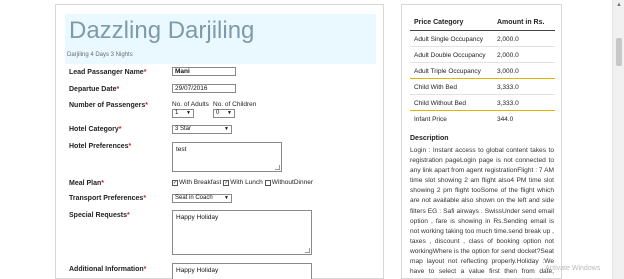  What do you see at coordinates (108, 72) in the screenshot?
I see `lead-name-label: Lead Passanger Name*` at bounding box center [108, 72].